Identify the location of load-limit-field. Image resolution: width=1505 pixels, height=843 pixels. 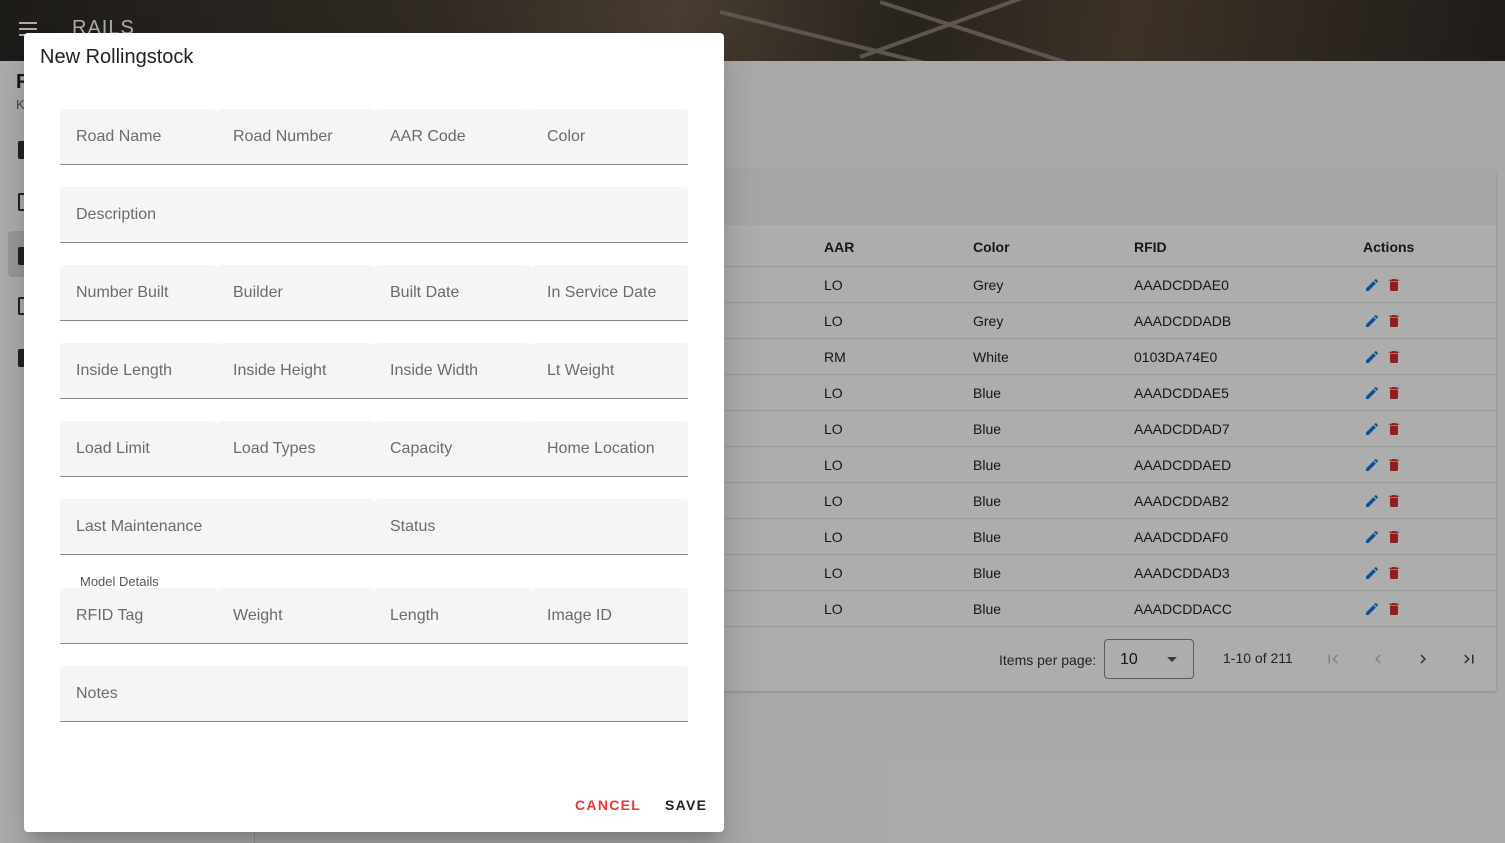
(138, 449).